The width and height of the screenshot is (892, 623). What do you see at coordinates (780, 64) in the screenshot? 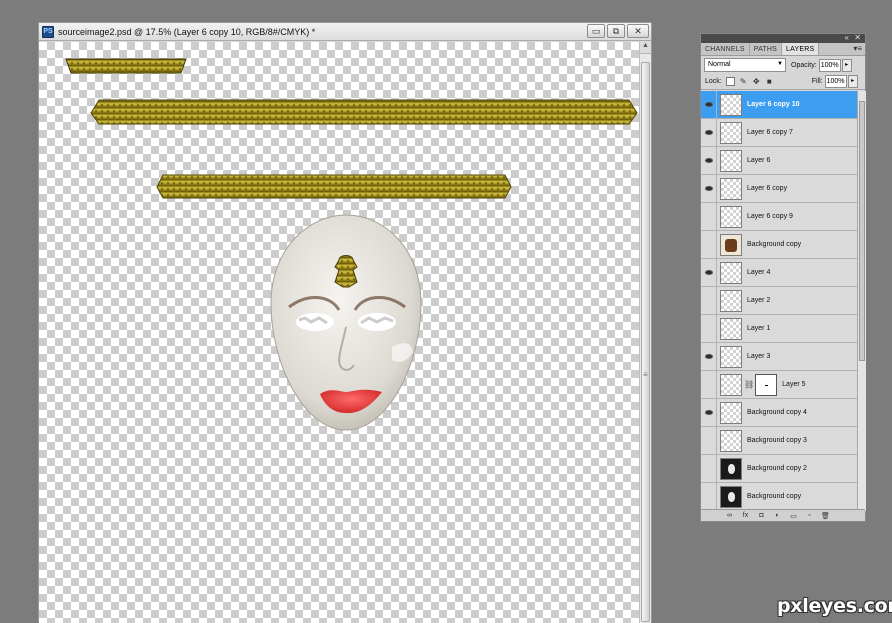
I see `chevron-down-icon: ▼` at bounding box center [780, 64].